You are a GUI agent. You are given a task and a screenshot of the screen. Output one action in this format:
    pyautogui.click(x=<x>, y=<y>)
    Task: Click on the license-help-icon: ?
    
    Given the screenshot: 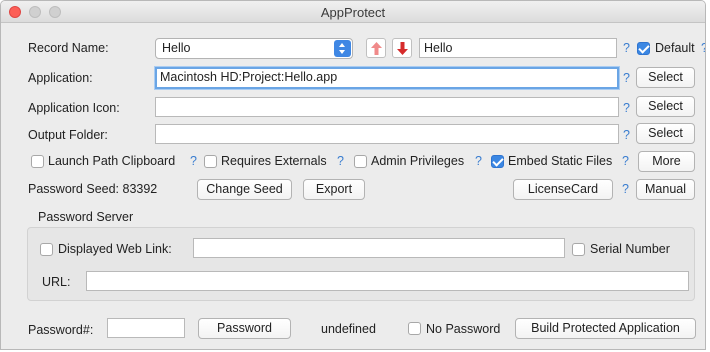 What is the action you would take?
    pyautogui.click(x=625, y=189)
    